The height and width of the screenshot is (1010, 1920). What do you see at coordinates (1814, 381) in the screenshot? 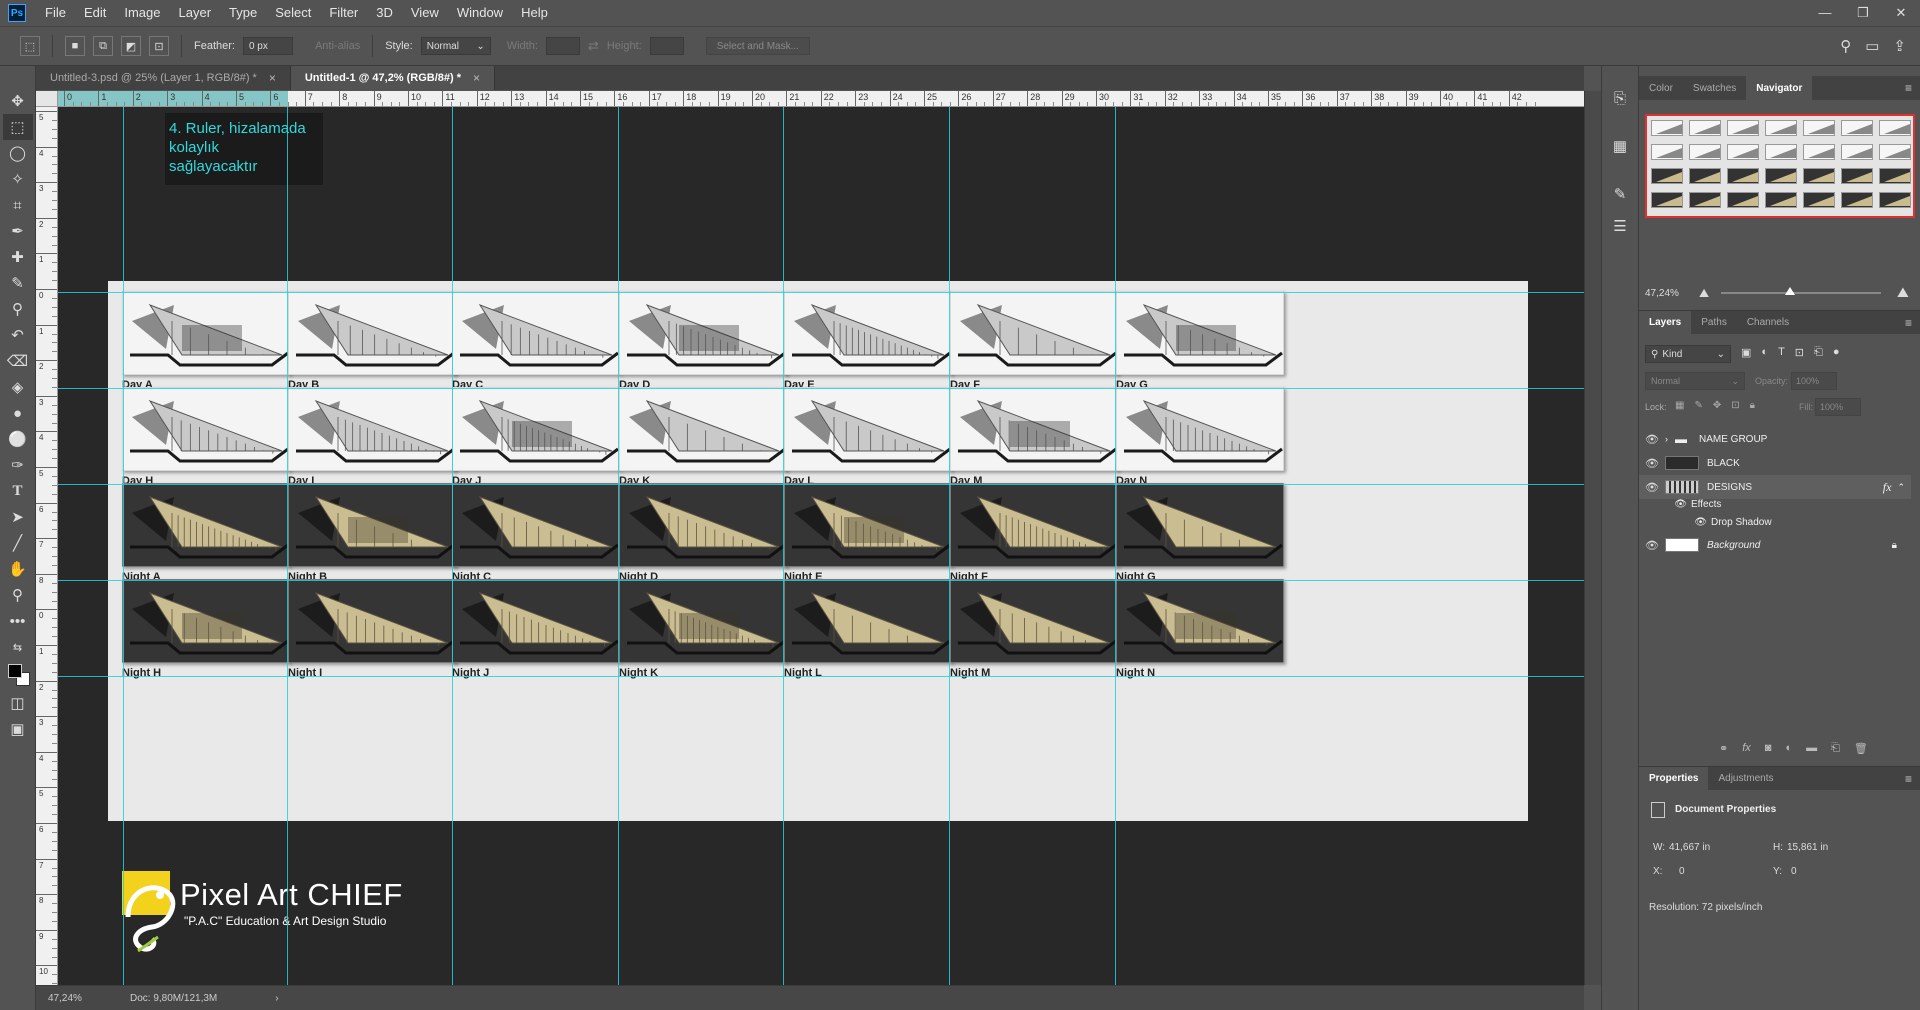
I see `opacity-input: 100%` at bounding box center [1814, 381].